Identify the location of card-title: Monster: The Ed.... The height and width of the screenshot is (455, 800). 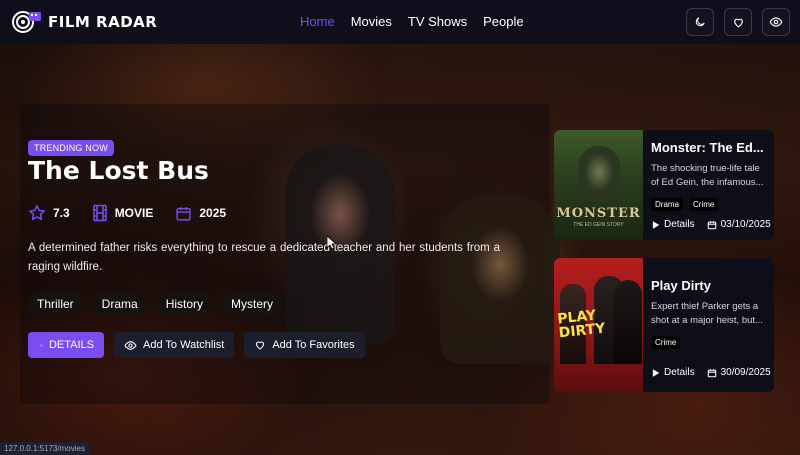
(708, 147).